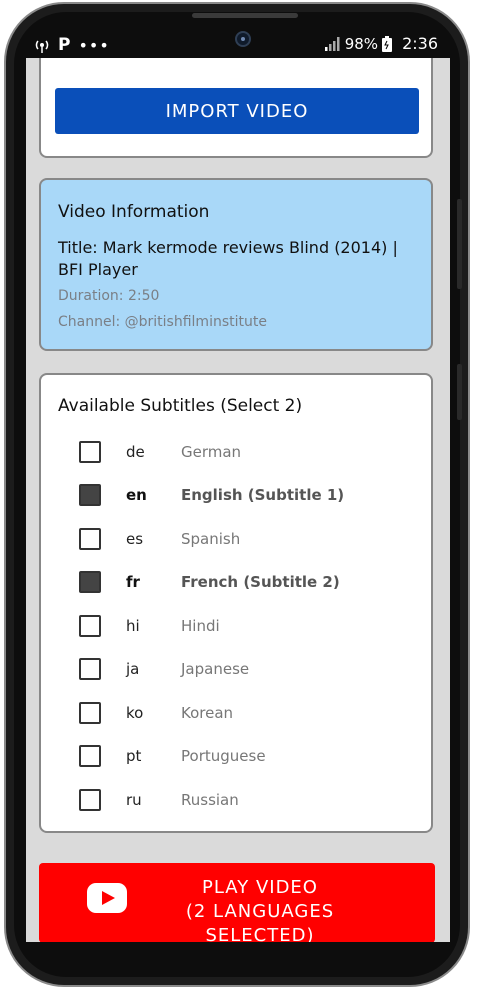 The width and height of the screenshot is (480, 991). Describe the element at coordinates (135, 452) in the screenshot. I see `language-code: de` at that location.